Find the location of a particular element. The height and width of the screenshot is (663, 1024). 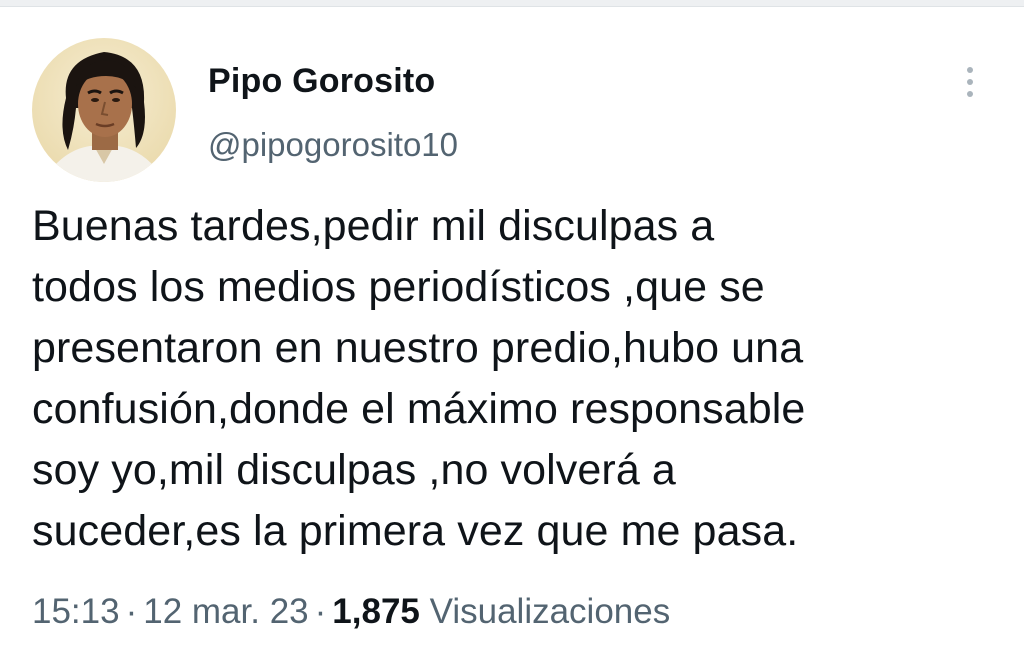

tweet-text-line: todos los medios periodísticos ,que se is located at coordinates (398, 287).